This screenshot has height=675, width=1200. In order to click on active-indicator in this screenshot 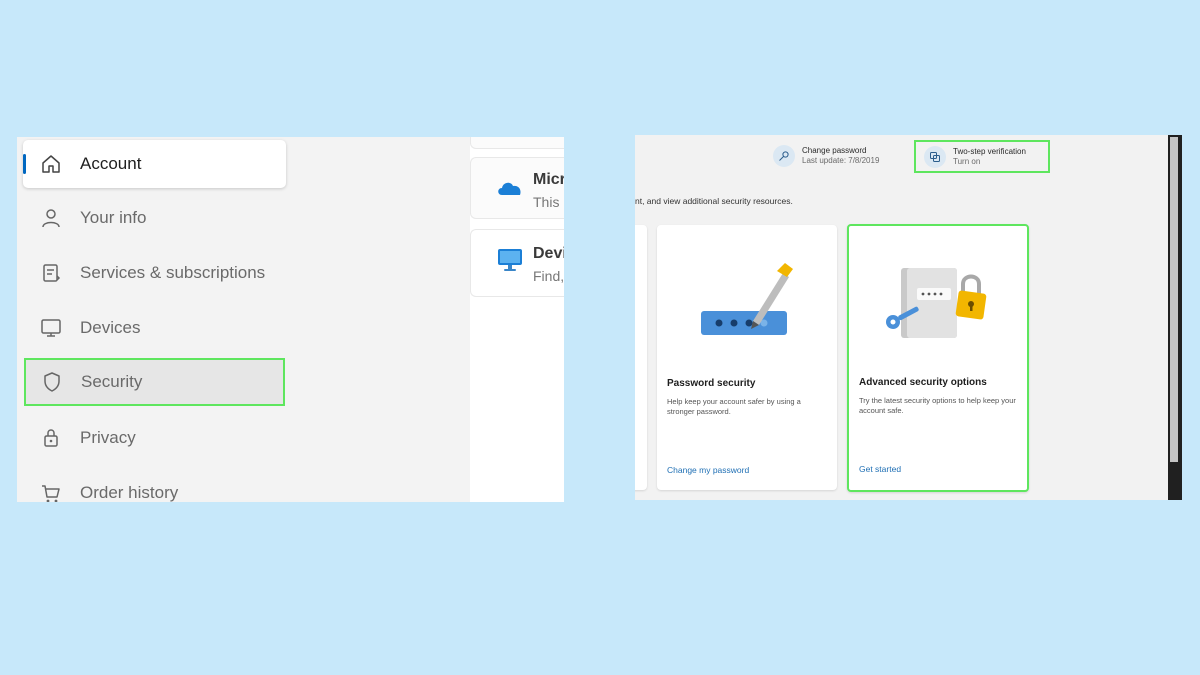, I will do `click(24, 164)`.